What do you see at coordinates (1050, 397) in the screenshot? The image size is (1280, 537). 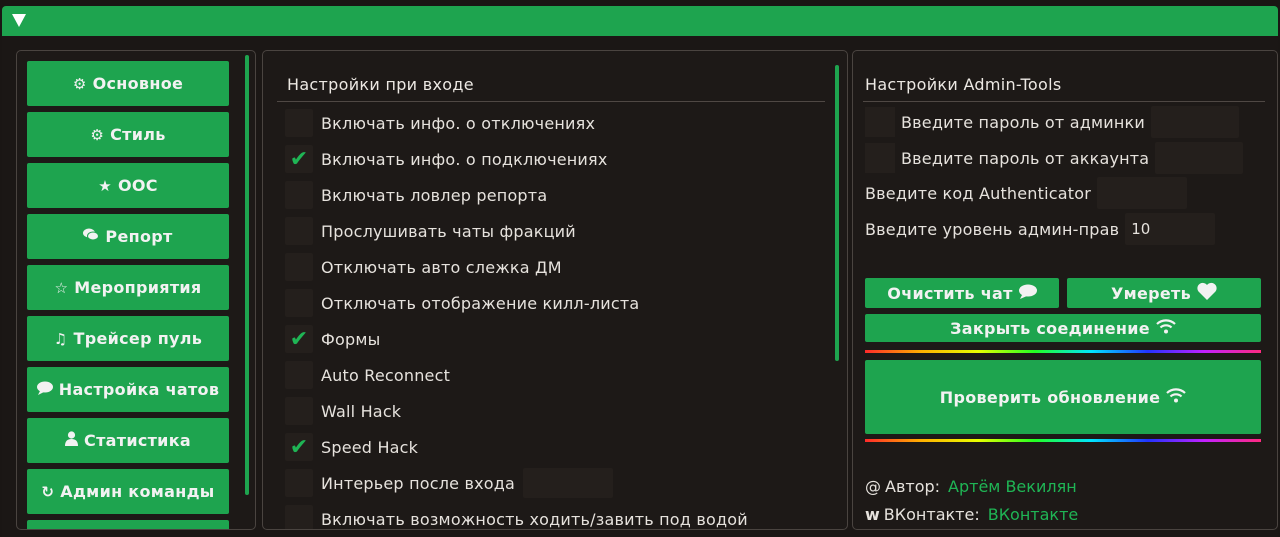 I see `check-update-label: Проверить обновление` at bounding box center [1050, 397].